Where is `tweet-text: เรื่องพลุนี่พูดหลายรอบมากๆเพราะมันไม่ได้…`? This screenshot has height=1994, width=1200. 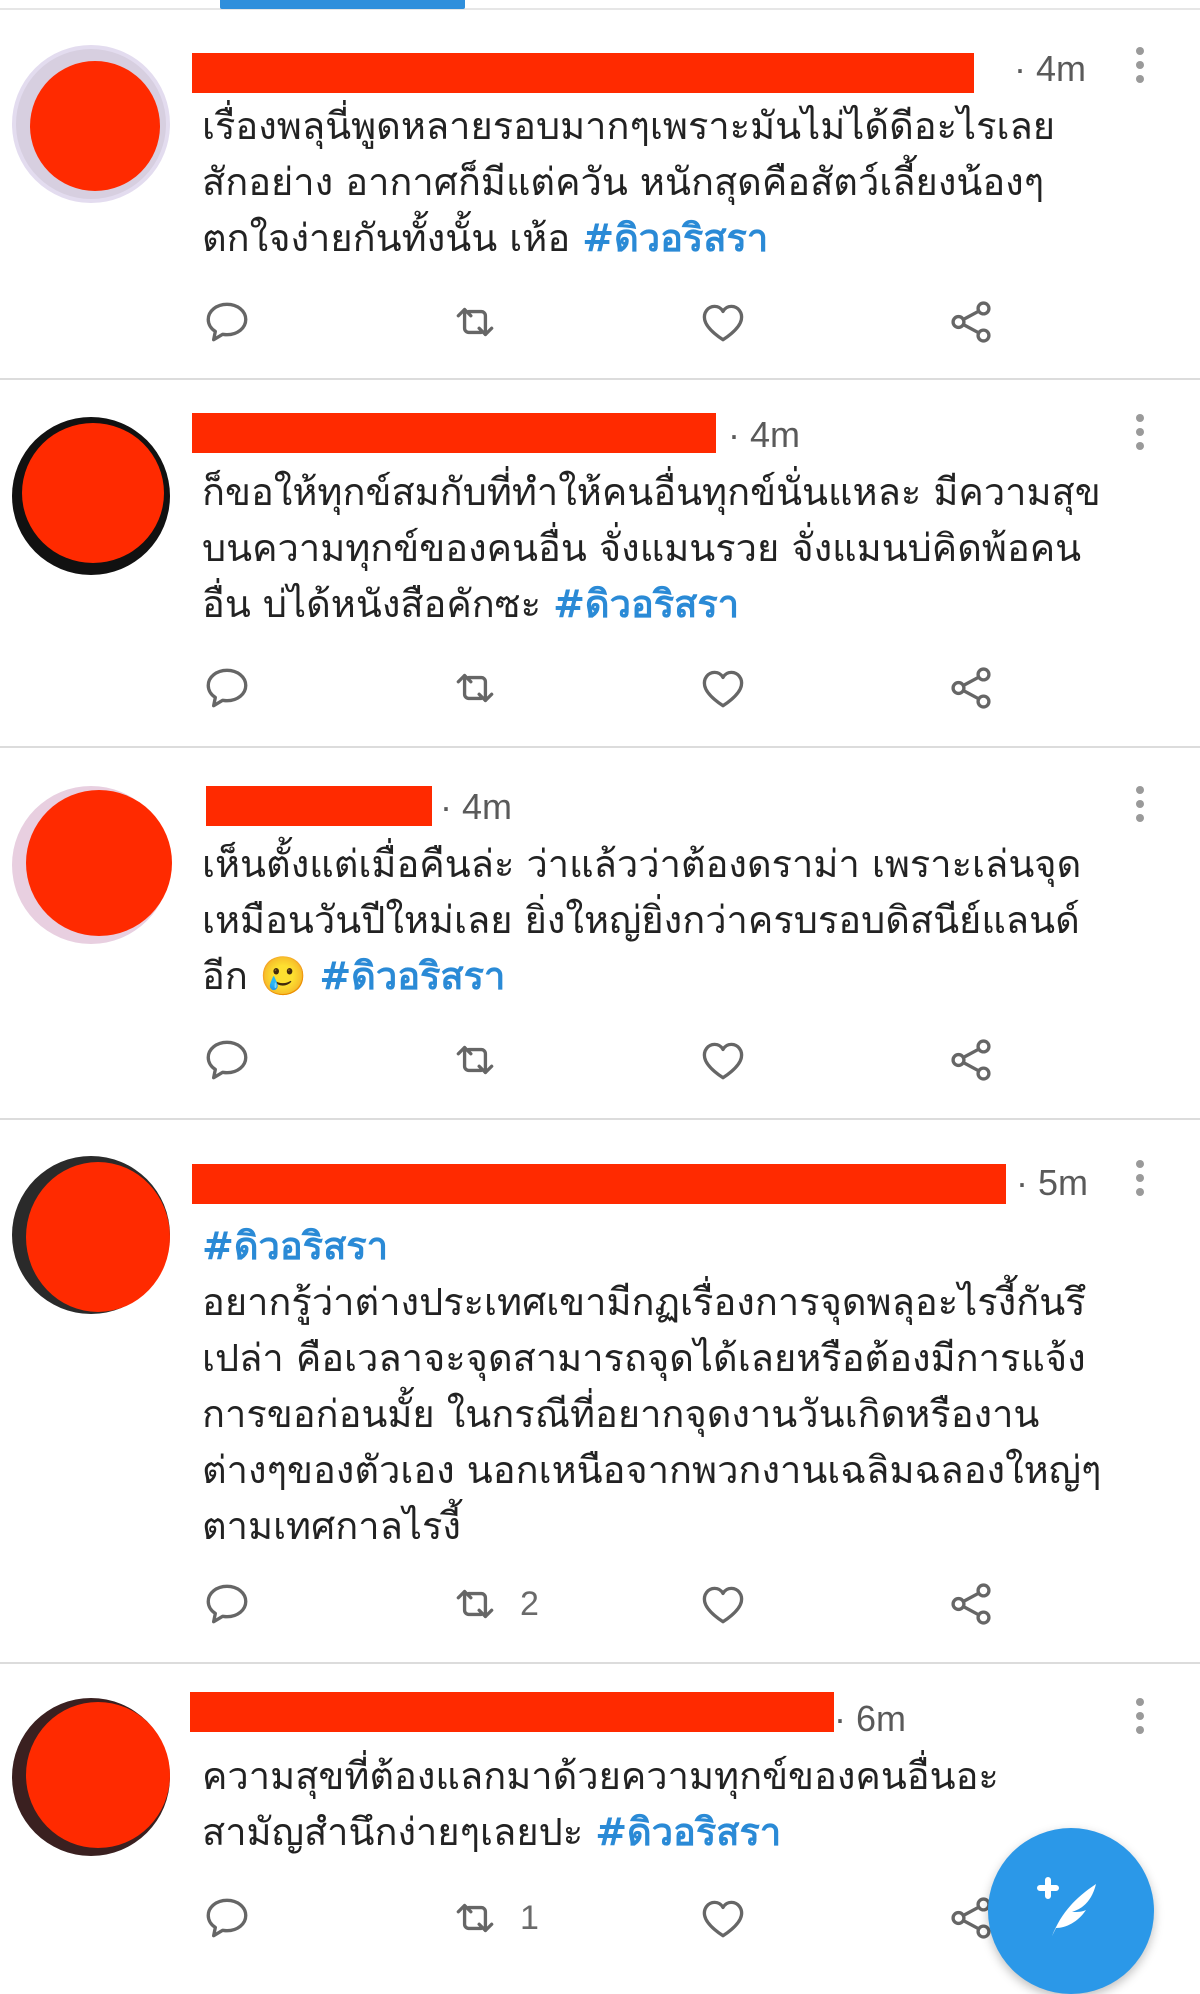 tweet-text: เรื่องพลุนี่พูดหลายรอบมากๆเพราะมันไม่ได้… is located at coordinates (629, 182).